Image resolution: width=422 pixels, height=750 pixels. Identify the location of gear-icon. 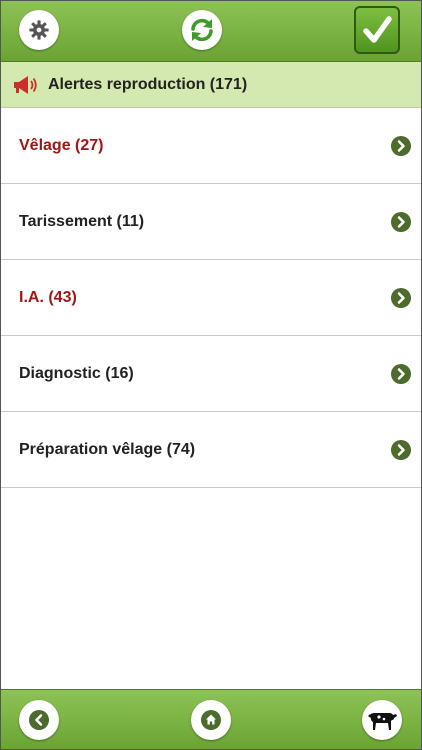
(39, 30).